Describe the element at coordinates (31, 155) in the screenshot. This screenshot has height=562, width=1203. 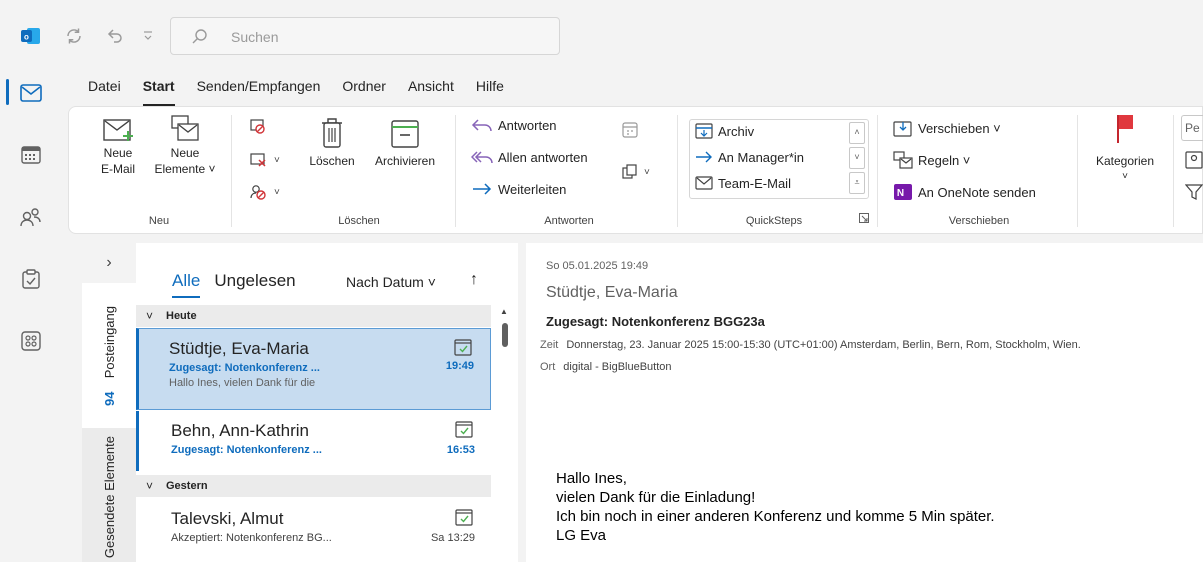
I see `calendar-icon` at that location.